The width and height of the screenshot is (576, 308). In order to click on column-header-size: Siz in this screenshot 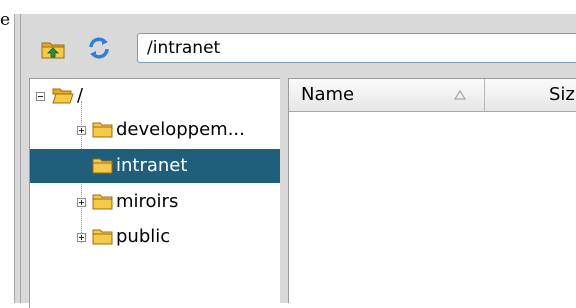, I will do `click(530, 95)`.